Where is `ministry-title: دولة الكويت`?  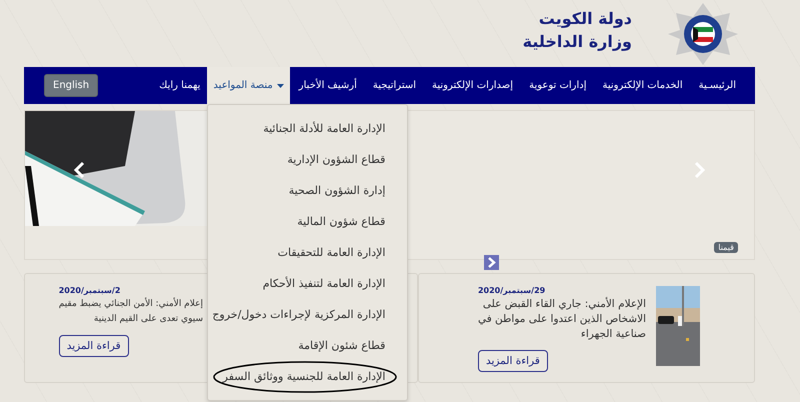
ministry-title: دولة الكويت is located at coordinates (585, 18).